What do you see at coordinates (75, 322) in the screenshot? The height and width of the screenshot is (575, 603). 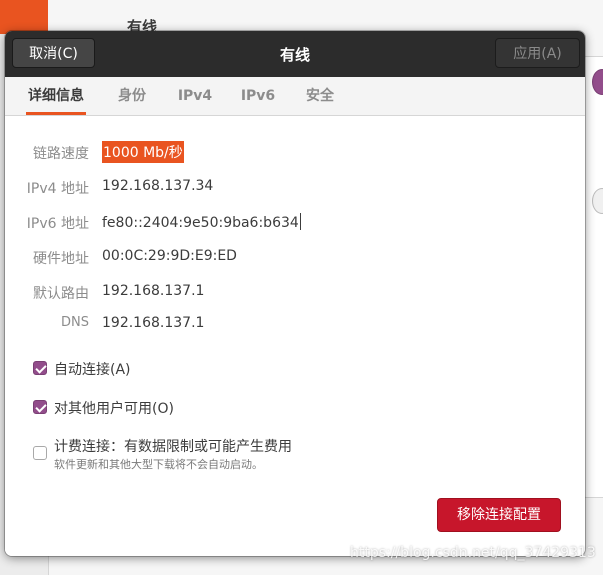 I see `dns-label: DNS` at bounding box center [75, 322].